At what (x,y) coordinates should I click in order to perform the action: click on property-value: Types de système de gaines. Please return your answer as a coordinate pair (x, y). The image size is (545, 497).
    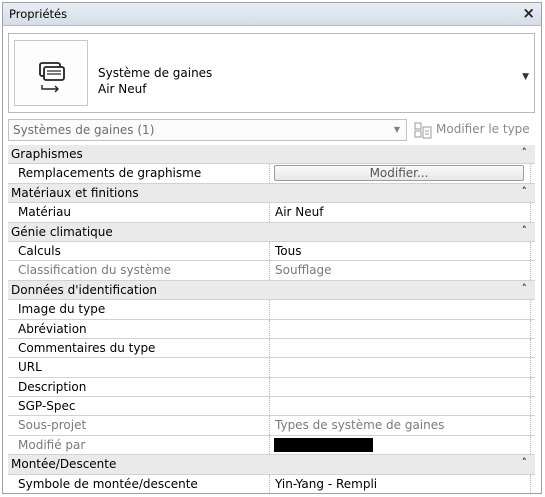
    Looking at the image, I should click on (360, 425).